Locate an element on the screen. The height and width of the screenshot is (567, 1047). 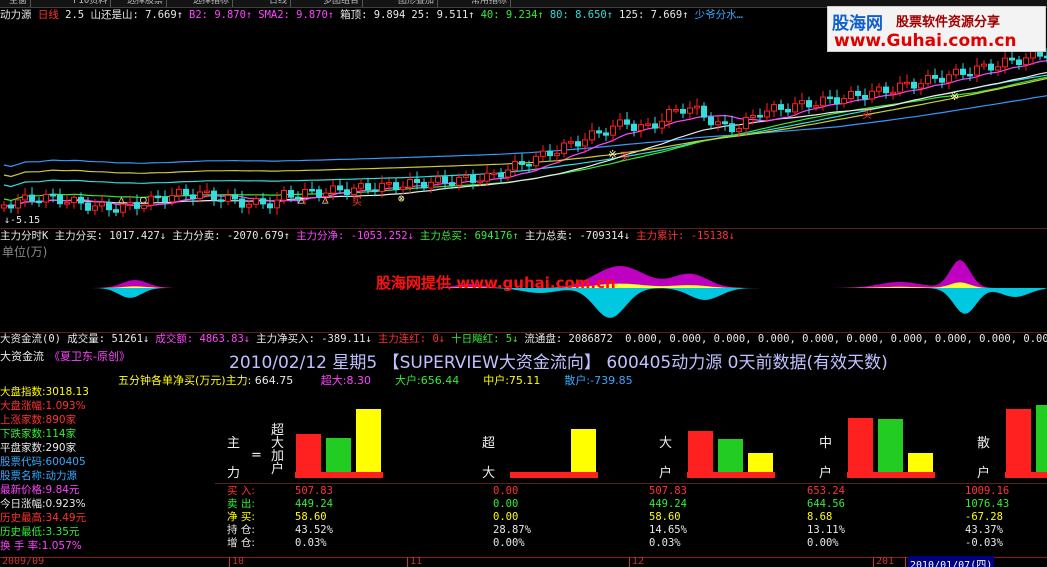
toolbar-tab: 多图组合 is located at coordinates (342, 3).